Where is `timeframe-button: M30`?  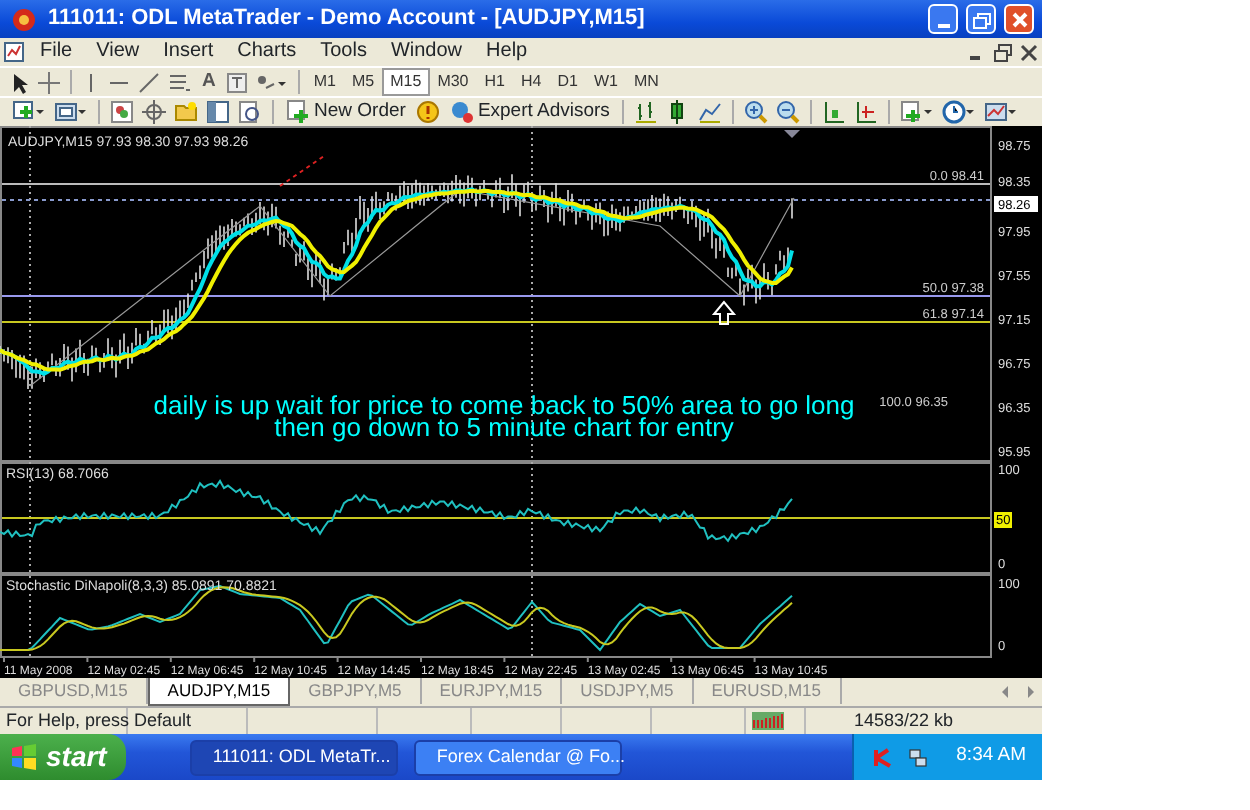
timeframe-button: M30 is located at coordinates (453, 82).